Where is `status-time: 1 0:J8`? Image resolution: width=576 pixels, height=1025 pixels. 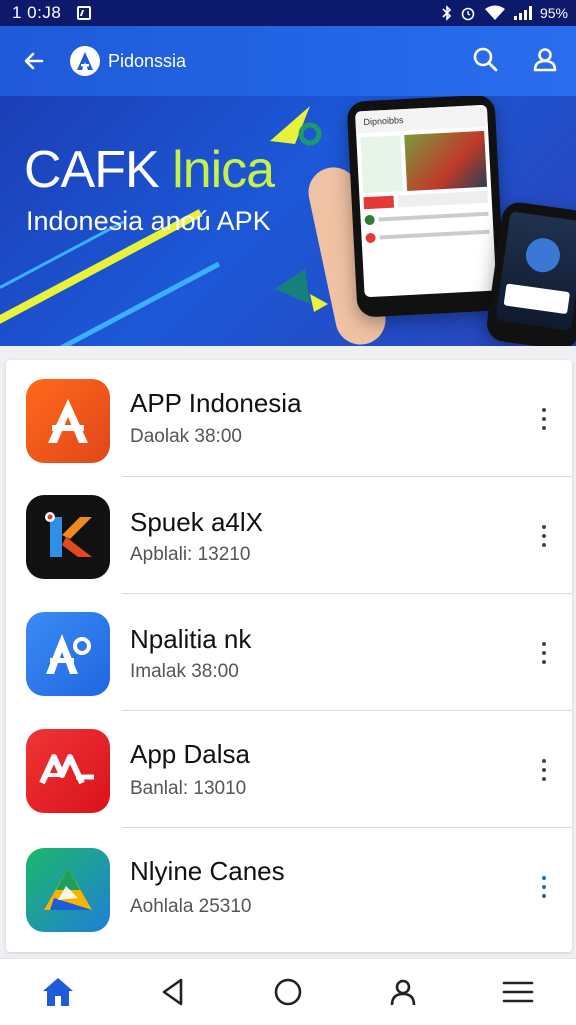 status-time: 1 0:J8 is located at coordinates (37, 12).